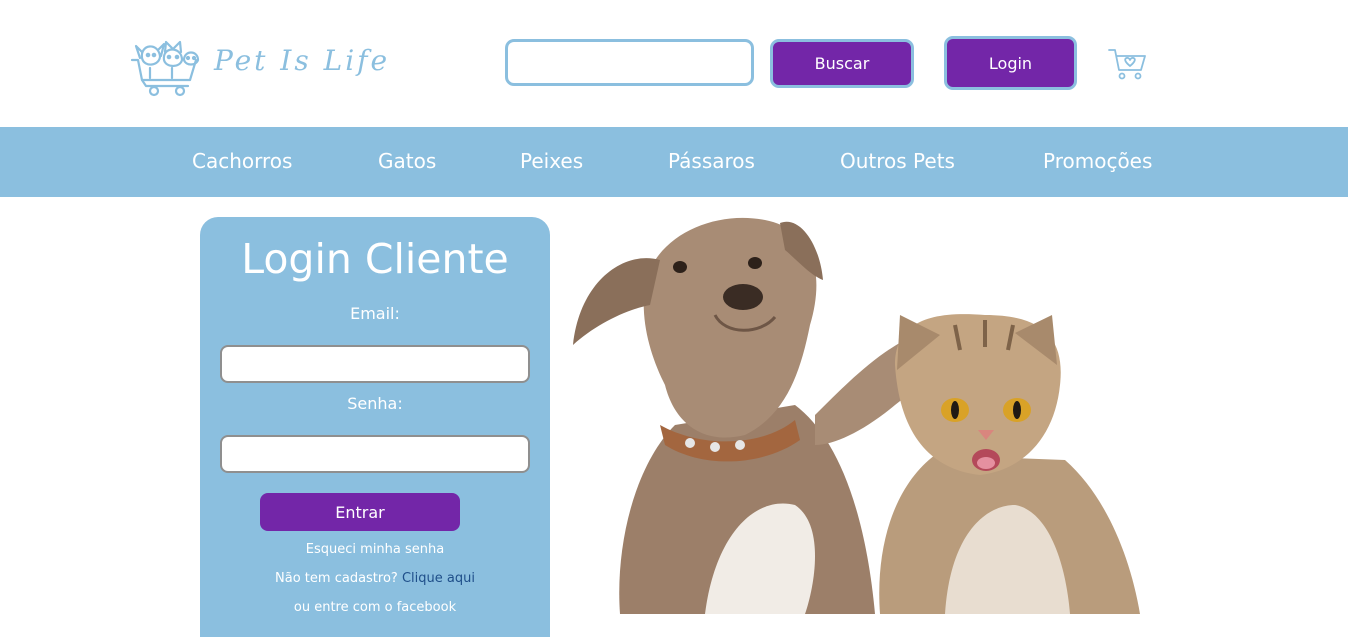 The height and width of the screenshot is (637, 1348). What do you see at coordinates (711, 161) in the screenshot?
I see `nav-item-passaros: Pássaros` at bounding box center [711, 161].